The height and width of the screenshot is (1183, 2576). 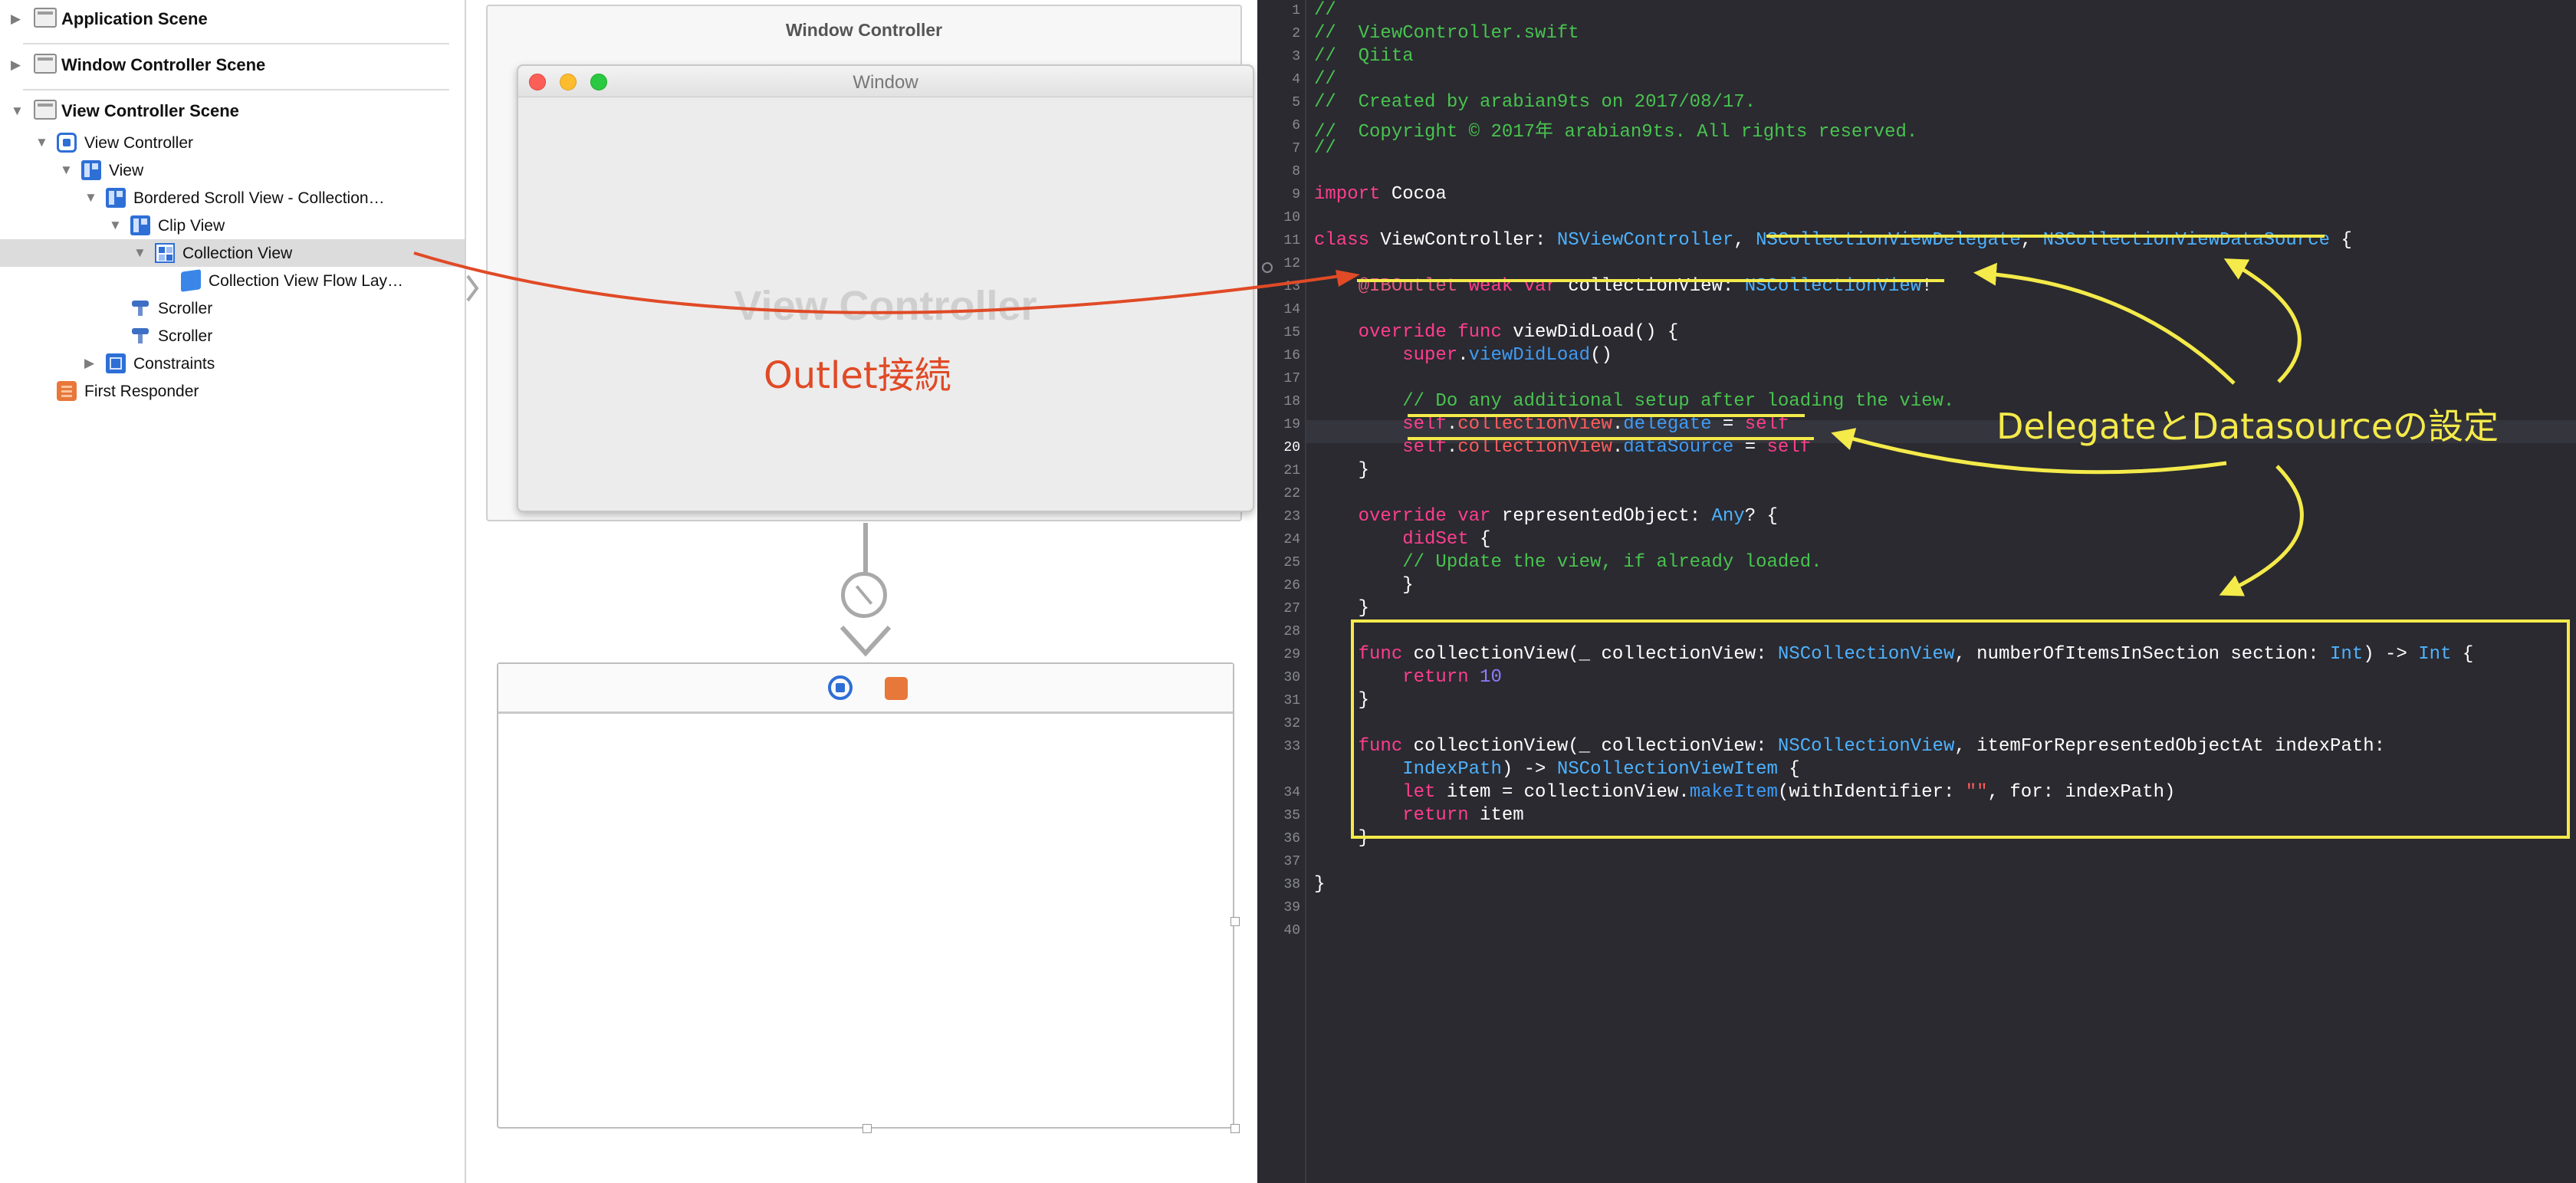 What do you see at coordinates (864, 595) in the screenshot?
I see `segue-relationship-icon` at bounding box center [864, 595].